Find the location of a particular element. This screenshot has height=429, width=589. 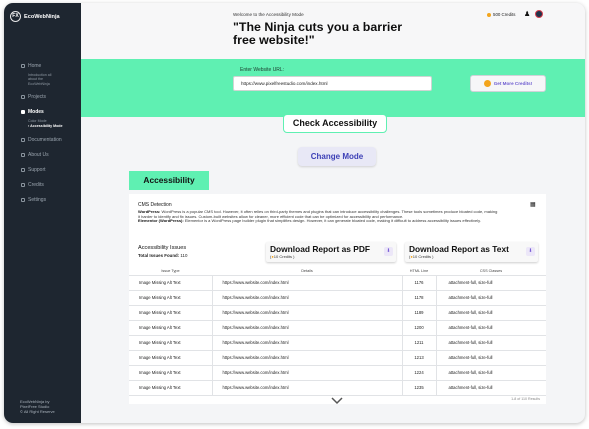

modes-icon is located at coordinates (23, 111).